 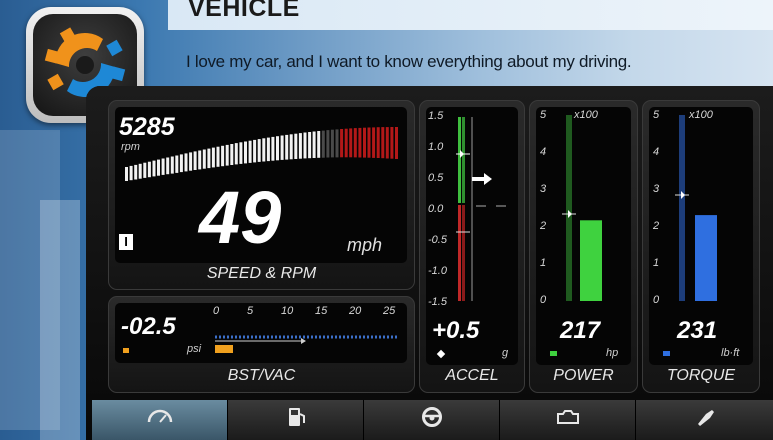 I want to click on speed-rpm-label: SPEED & RPM, so click(x=261, y=273).